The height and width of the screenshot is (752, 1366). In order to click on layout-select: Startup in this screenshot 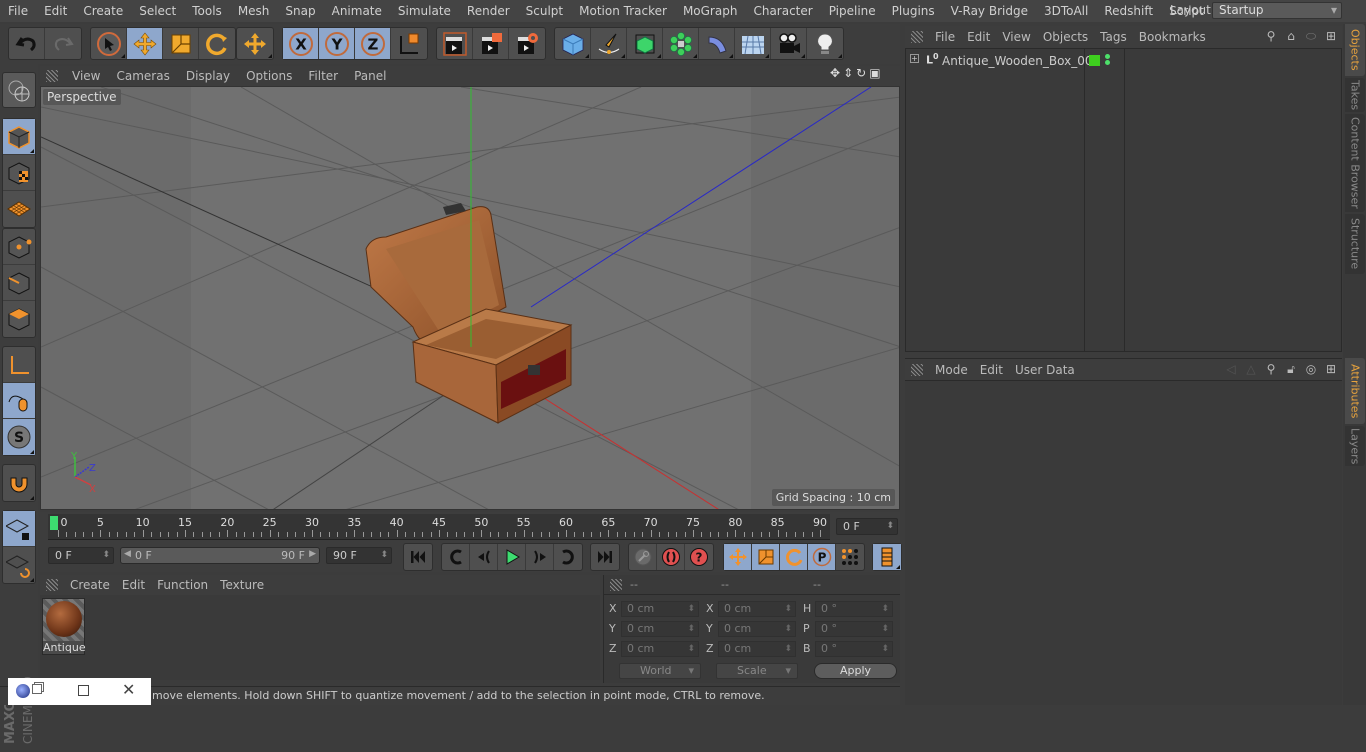, I will do `click(1277, 10)`.